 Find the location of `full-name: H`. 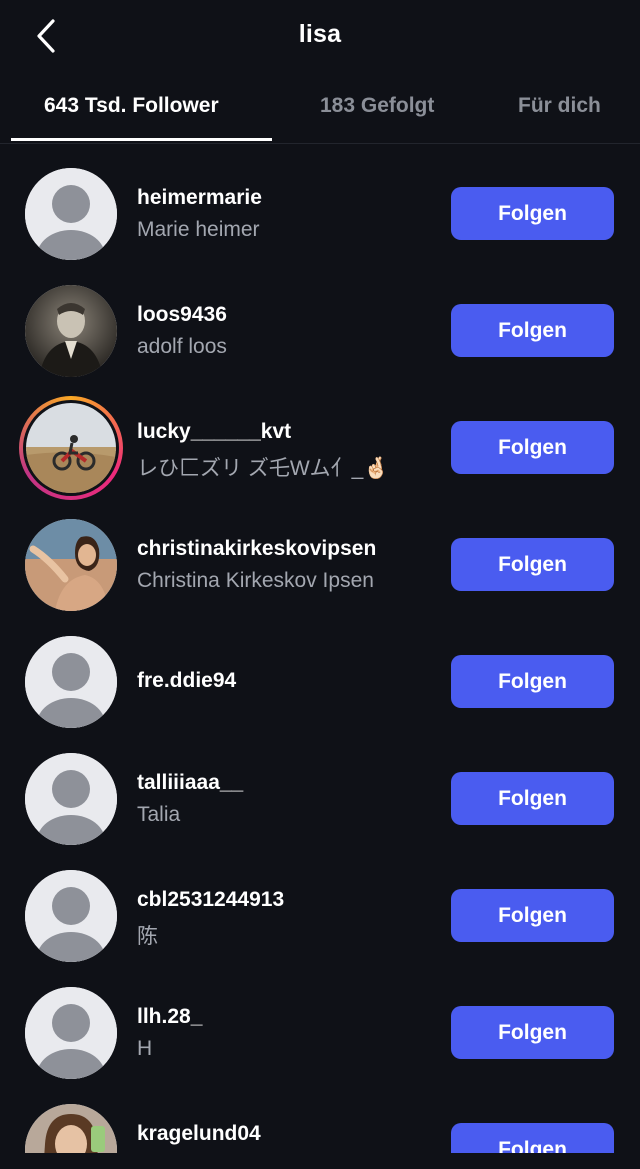

full-name: H is located at coordinates (145, 1048).